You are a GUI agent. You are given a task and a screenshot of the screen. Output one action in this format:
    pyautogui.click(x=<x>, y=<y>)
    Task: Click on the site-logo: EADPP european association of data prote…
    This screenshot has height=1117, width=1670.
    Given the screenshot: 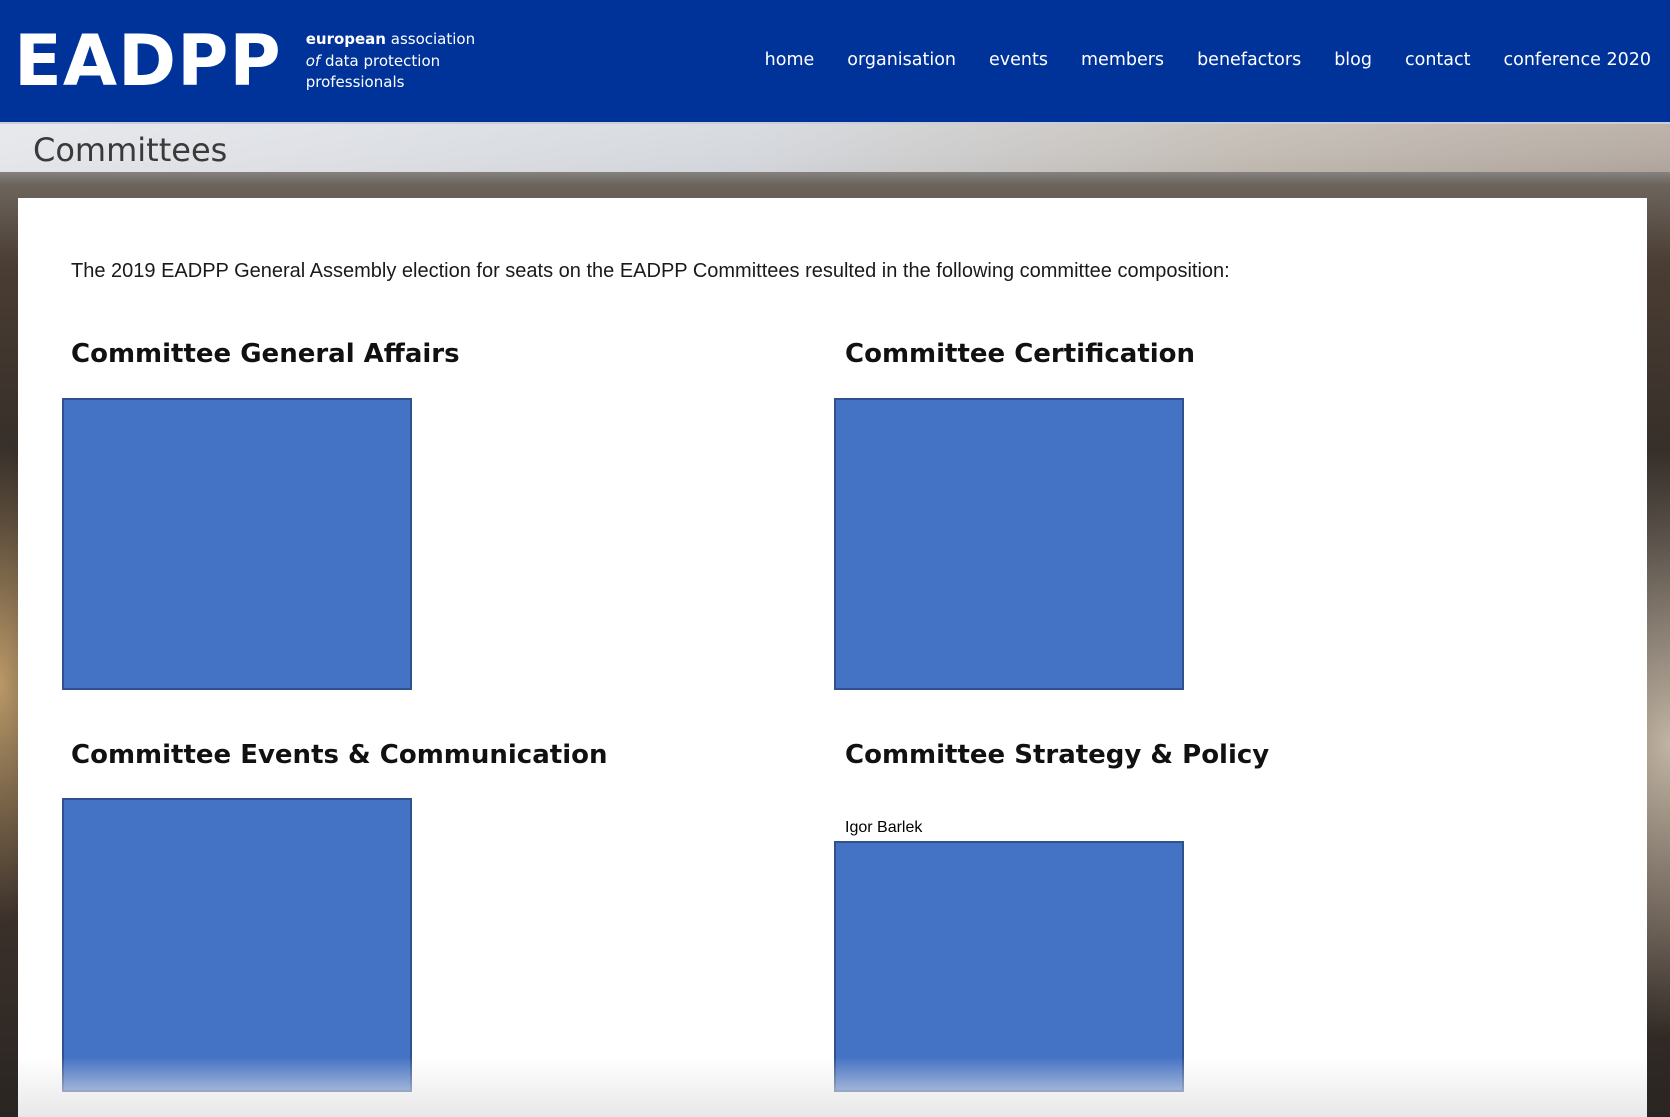 What is the action you would take?
    pyautogui.click(x=244, y=61)
    